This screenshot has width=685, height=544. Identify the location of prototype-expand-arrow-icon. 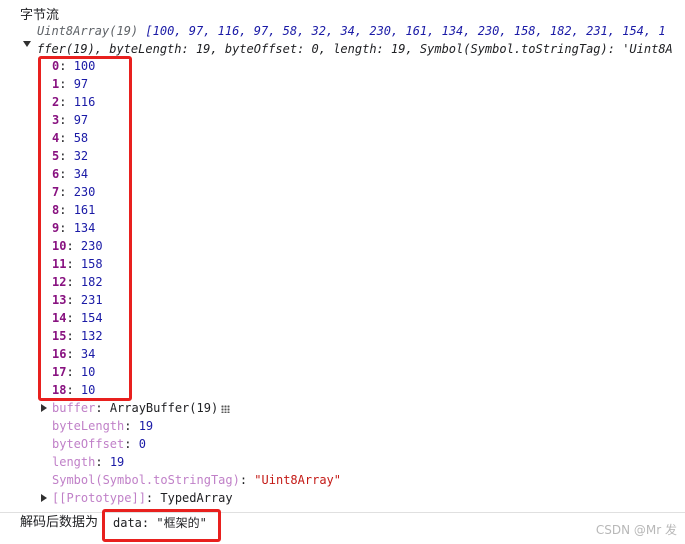
(44, 498).